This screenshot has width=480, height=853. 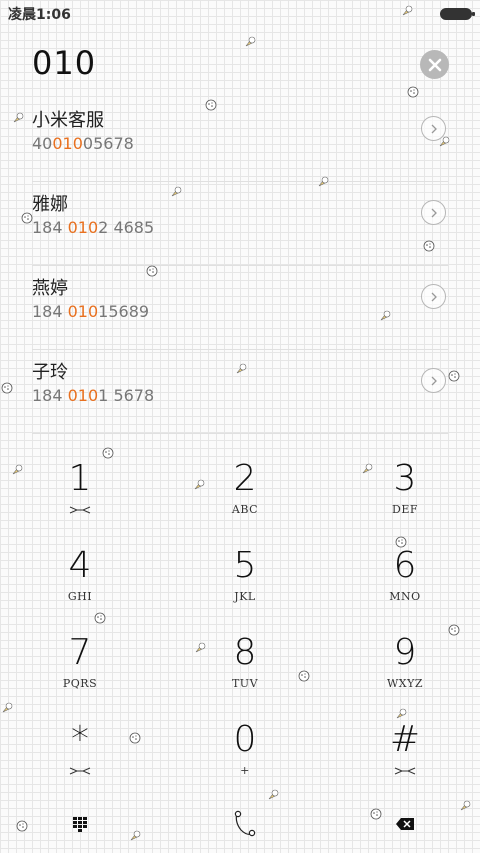 What do you see at coordinates (80, 478) in the screenshot?
I see `key-digit: 1` at bounding box center [80, 478].